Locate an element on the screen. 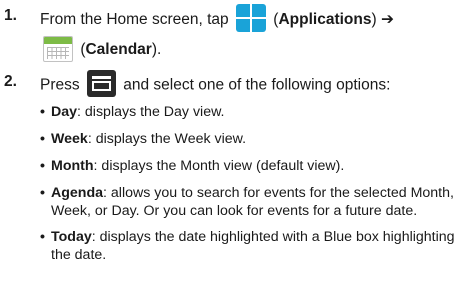 The image size is (458, 290). calendar-icon-grid is located at coordinates (58, 53).